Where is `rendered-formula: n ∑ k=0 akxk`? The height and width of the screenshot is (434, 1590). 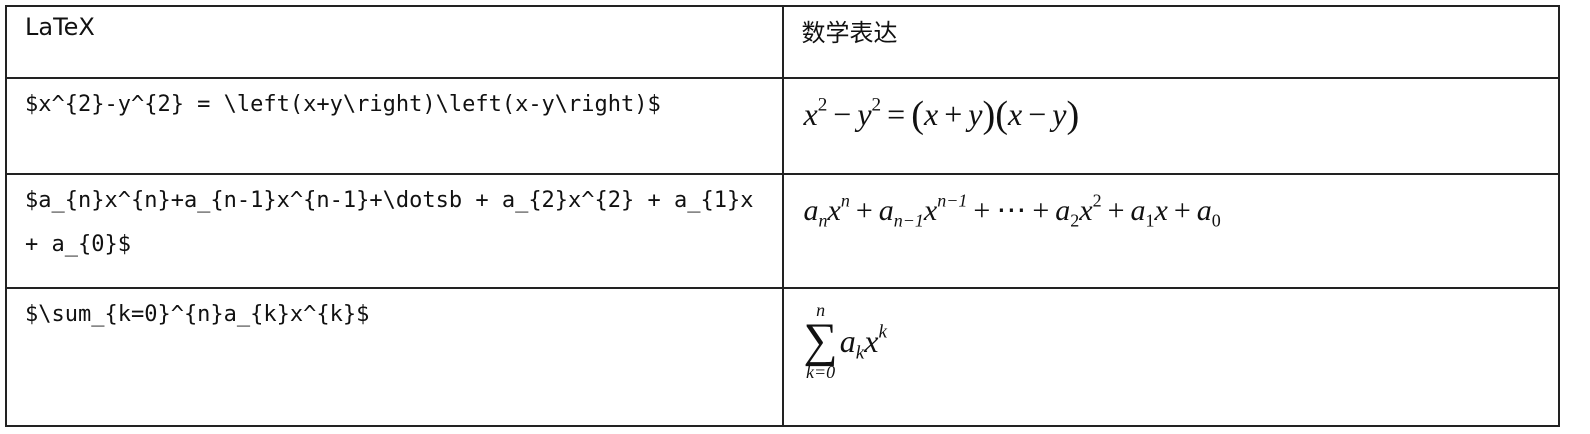
rendered-formula: n ∑ k=0 akxk is located at coordinates (845, 341).